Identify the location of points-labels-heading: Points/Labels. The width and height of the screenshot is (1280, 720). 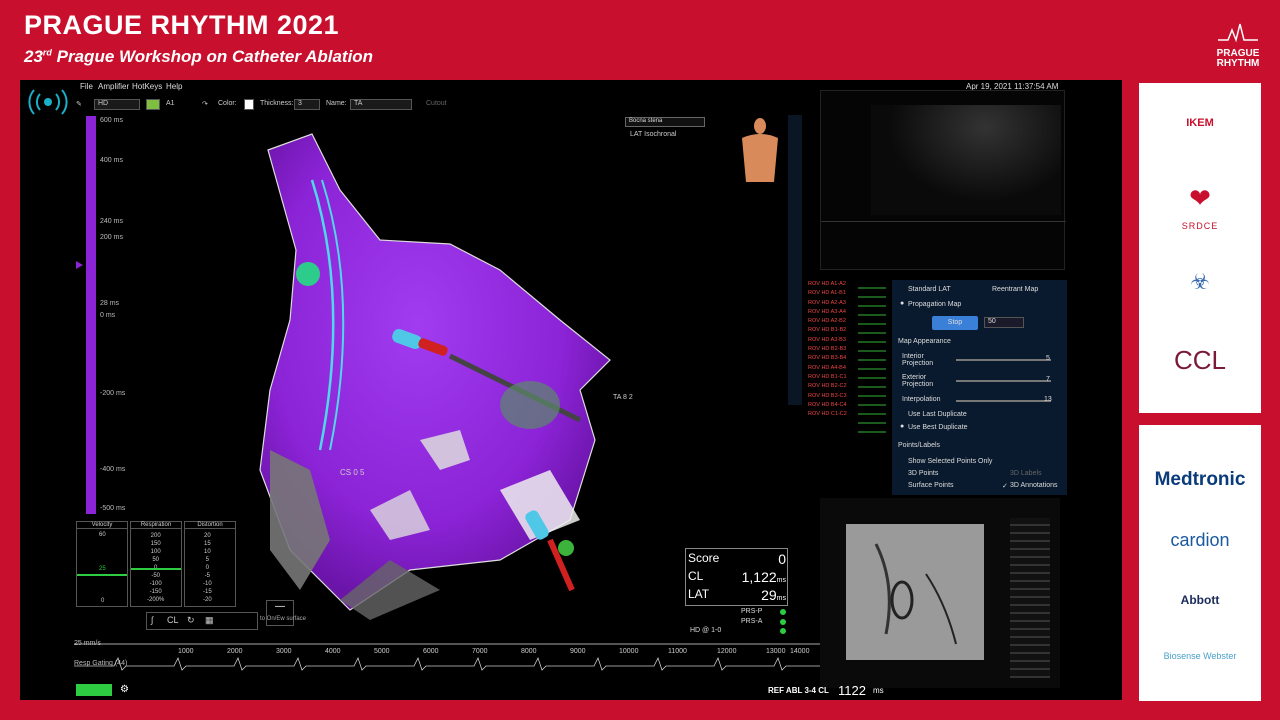
(919, 445).